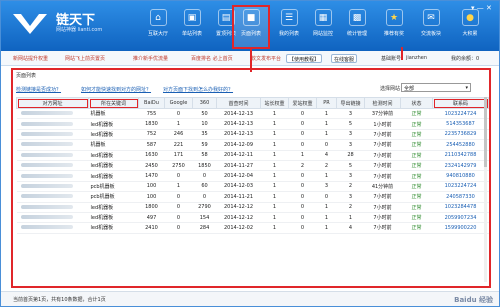 The width and height of the screenshot is (500, 307). What do you see at coordinates (52, 103) in the screenshot?
I see `column-header: 对方网址` at bounding box center [52, 103].